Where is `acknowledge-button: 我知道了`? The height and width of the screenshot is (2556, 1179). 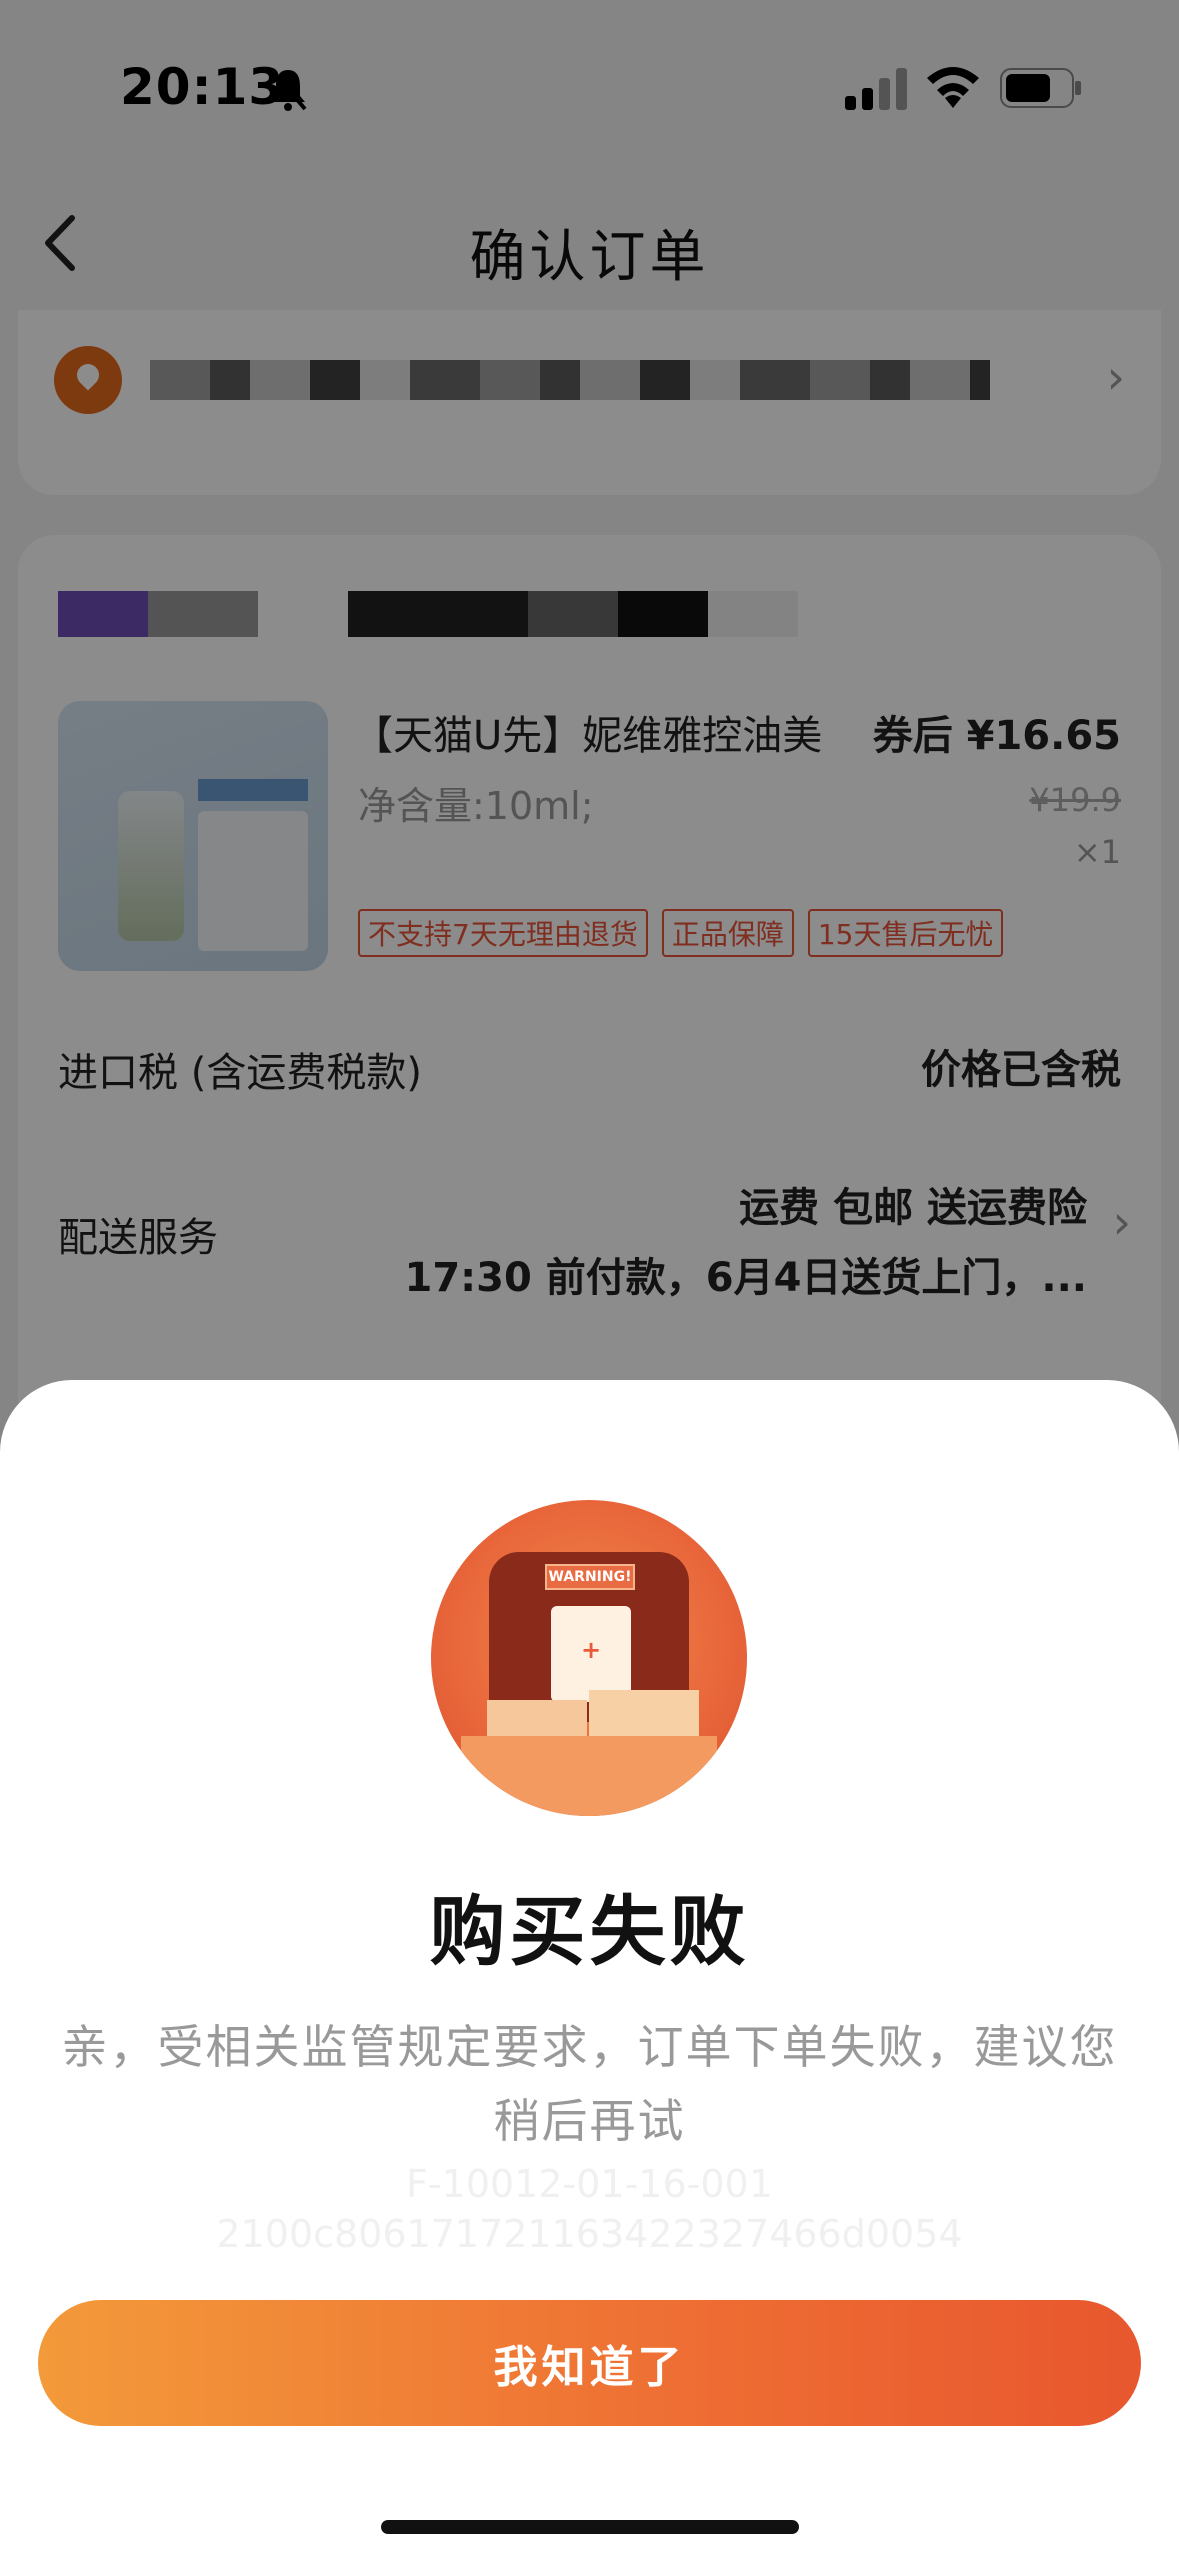 acknowledge-button: 我知道了 is located at coordinates (589, 2363).